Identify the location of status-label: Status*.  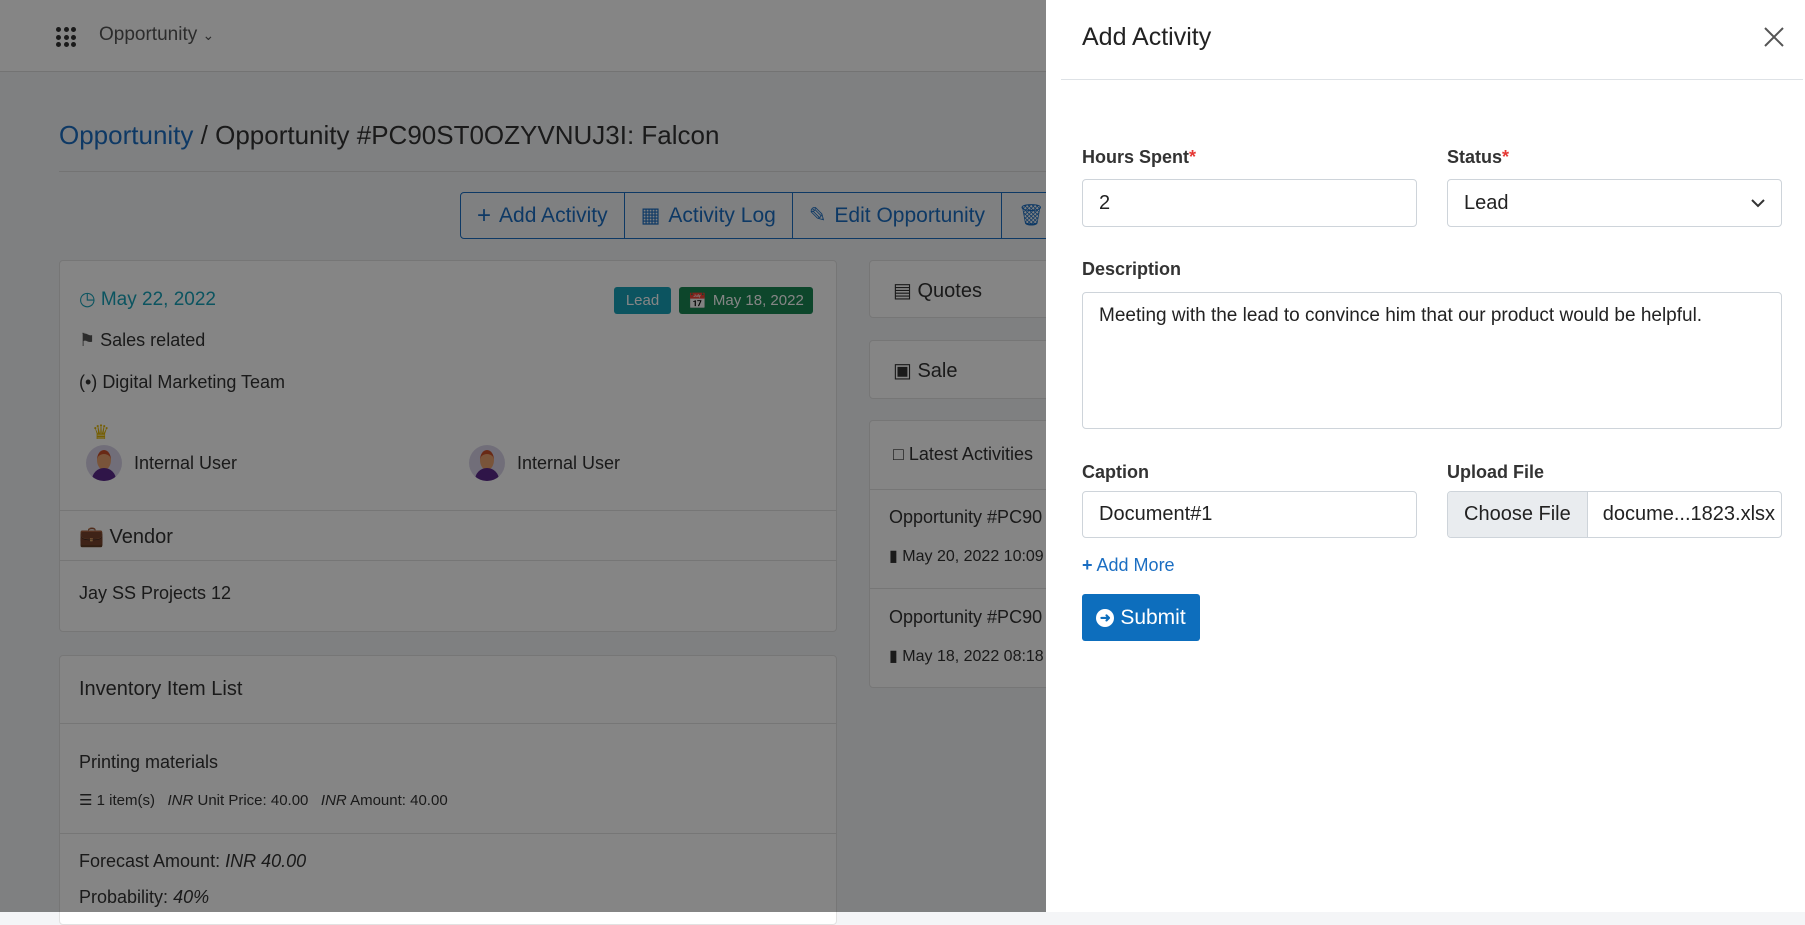
(1478, 157).